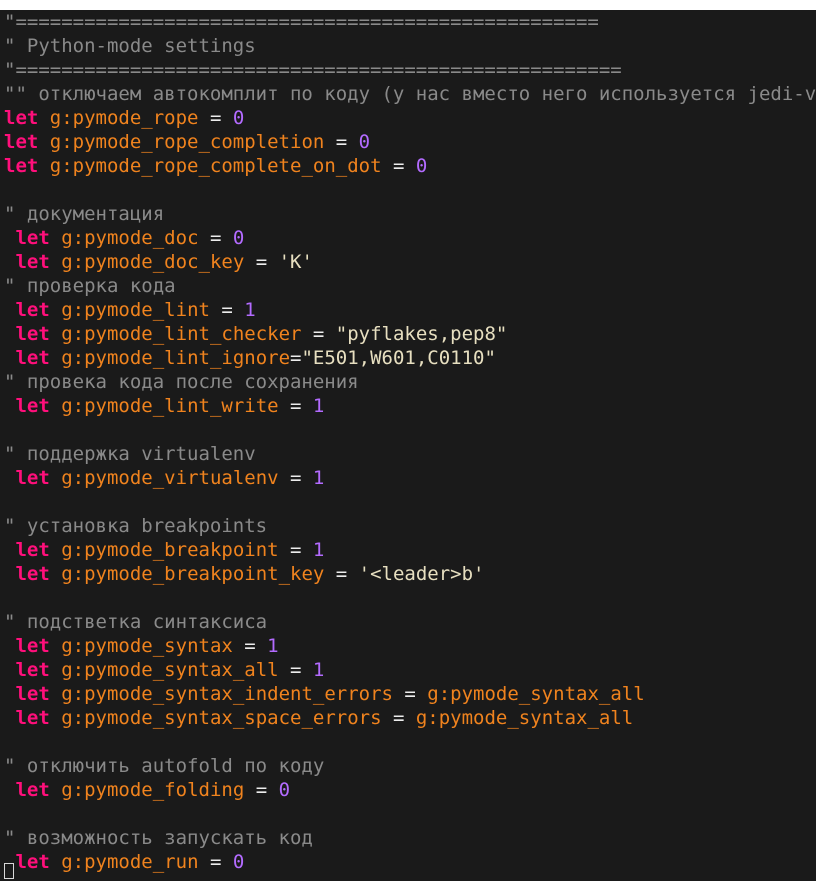 This screenshot has width=816, height=881. Describe the element at coordinates (164, 766) in the screenshot. I see `comment-text: " отключить autofold по коду` at that location.